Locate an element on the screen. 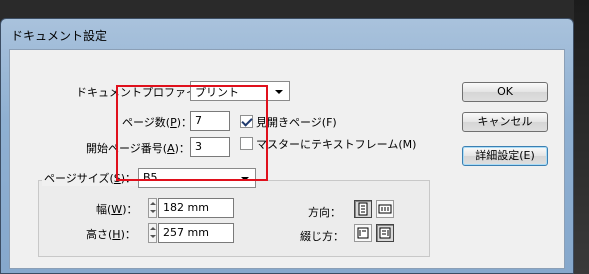 This screenshot has height=274, width=589. right-binding-icon is located at coordinates (385, 233).